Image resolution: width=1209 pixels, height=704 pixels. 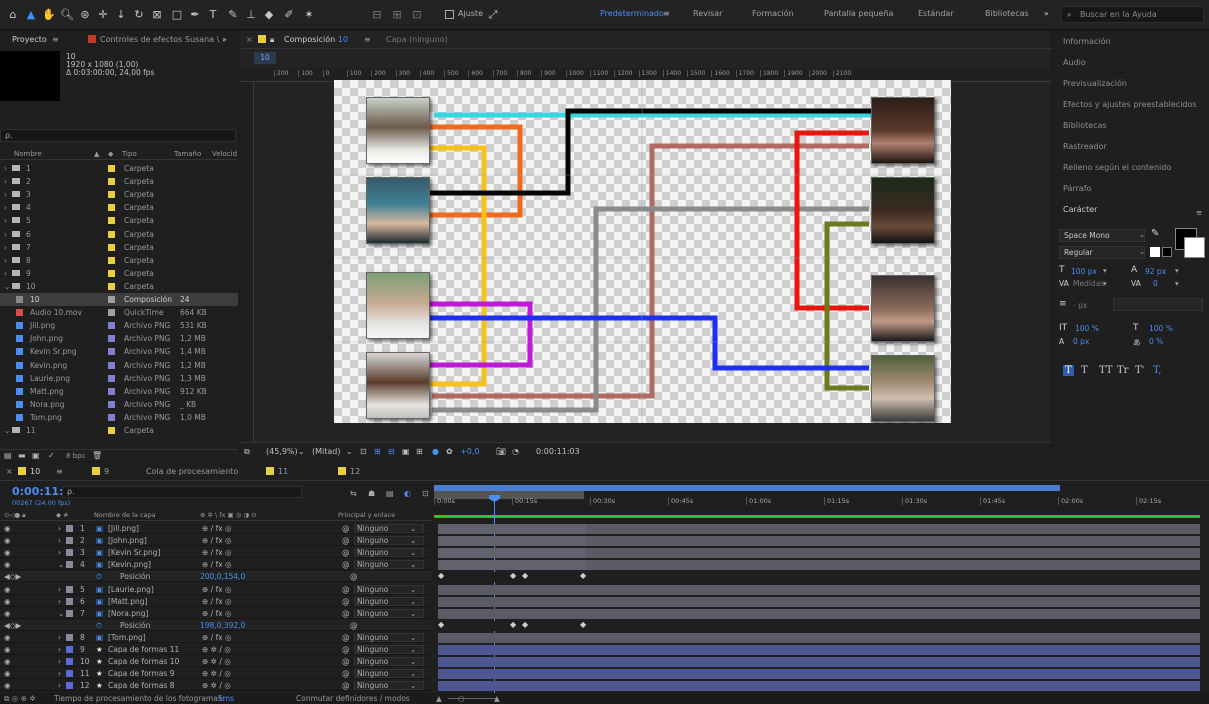 I want to click on workspace-predeterminado: Predeterminado, so click(x=632, y=13).